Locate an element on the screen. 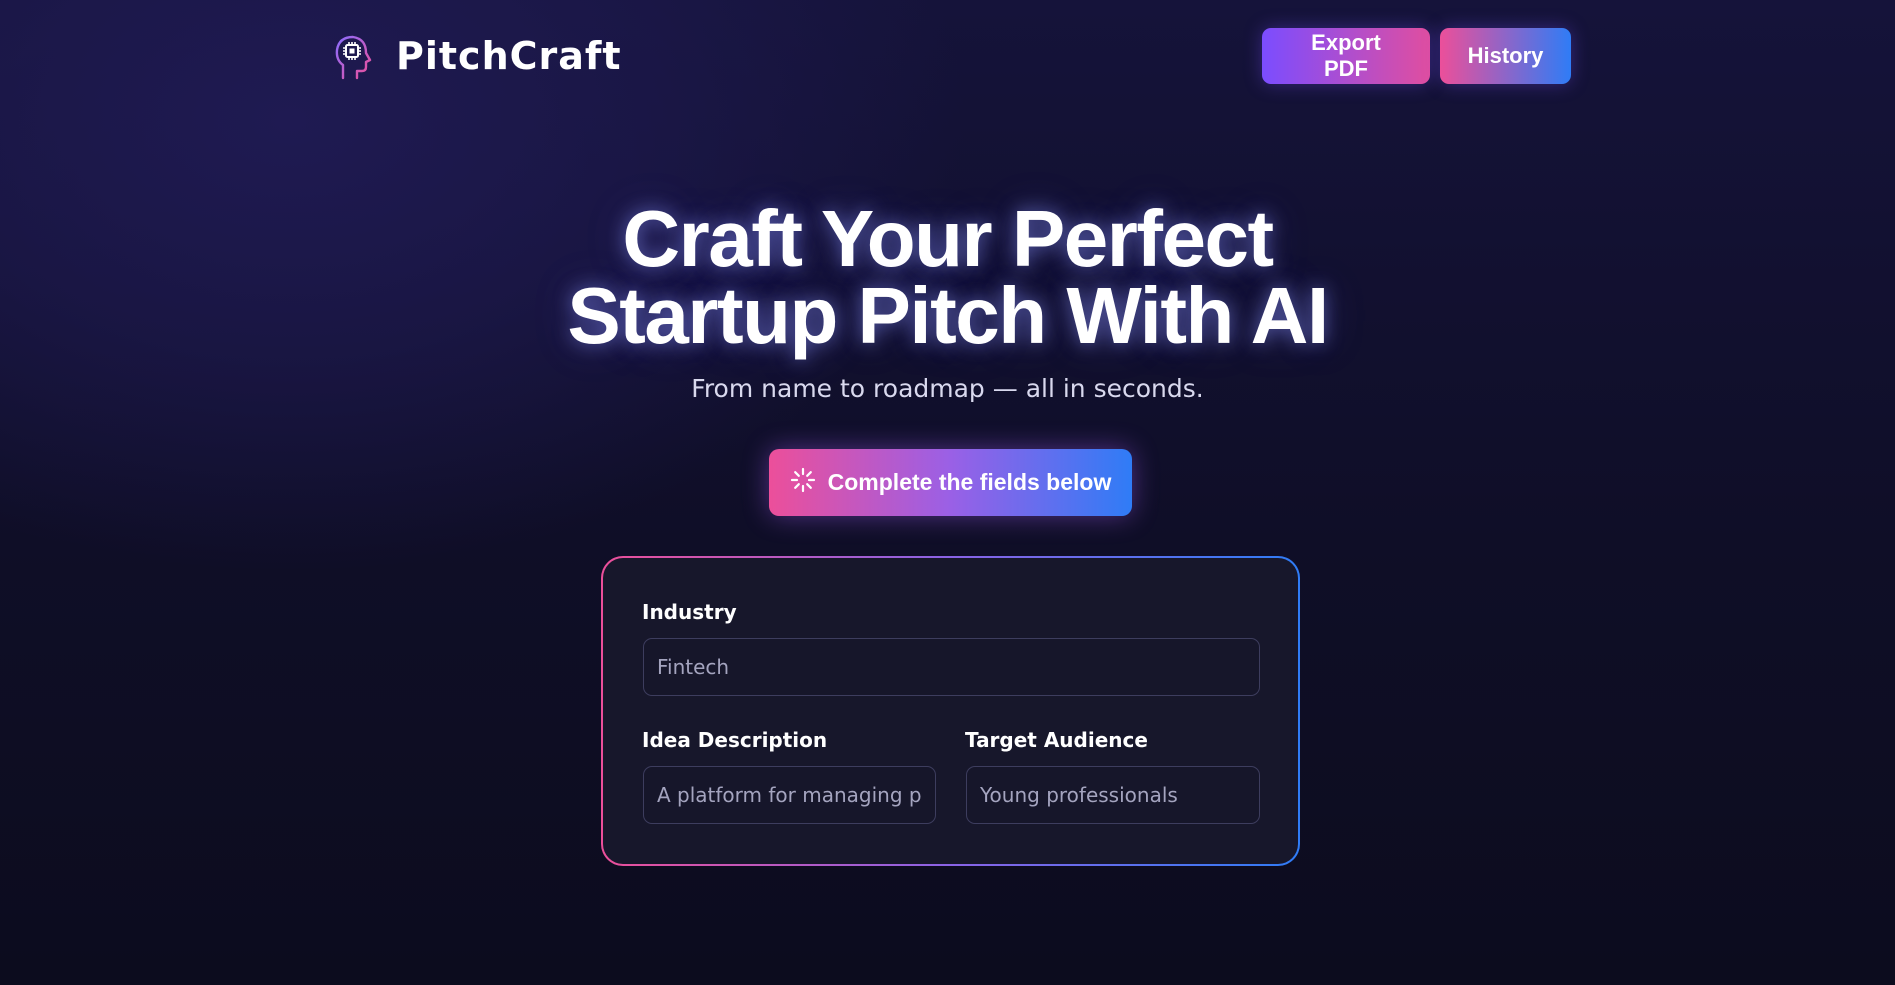  idea-description-label: Idea Description is located at coordinates (735, 740).